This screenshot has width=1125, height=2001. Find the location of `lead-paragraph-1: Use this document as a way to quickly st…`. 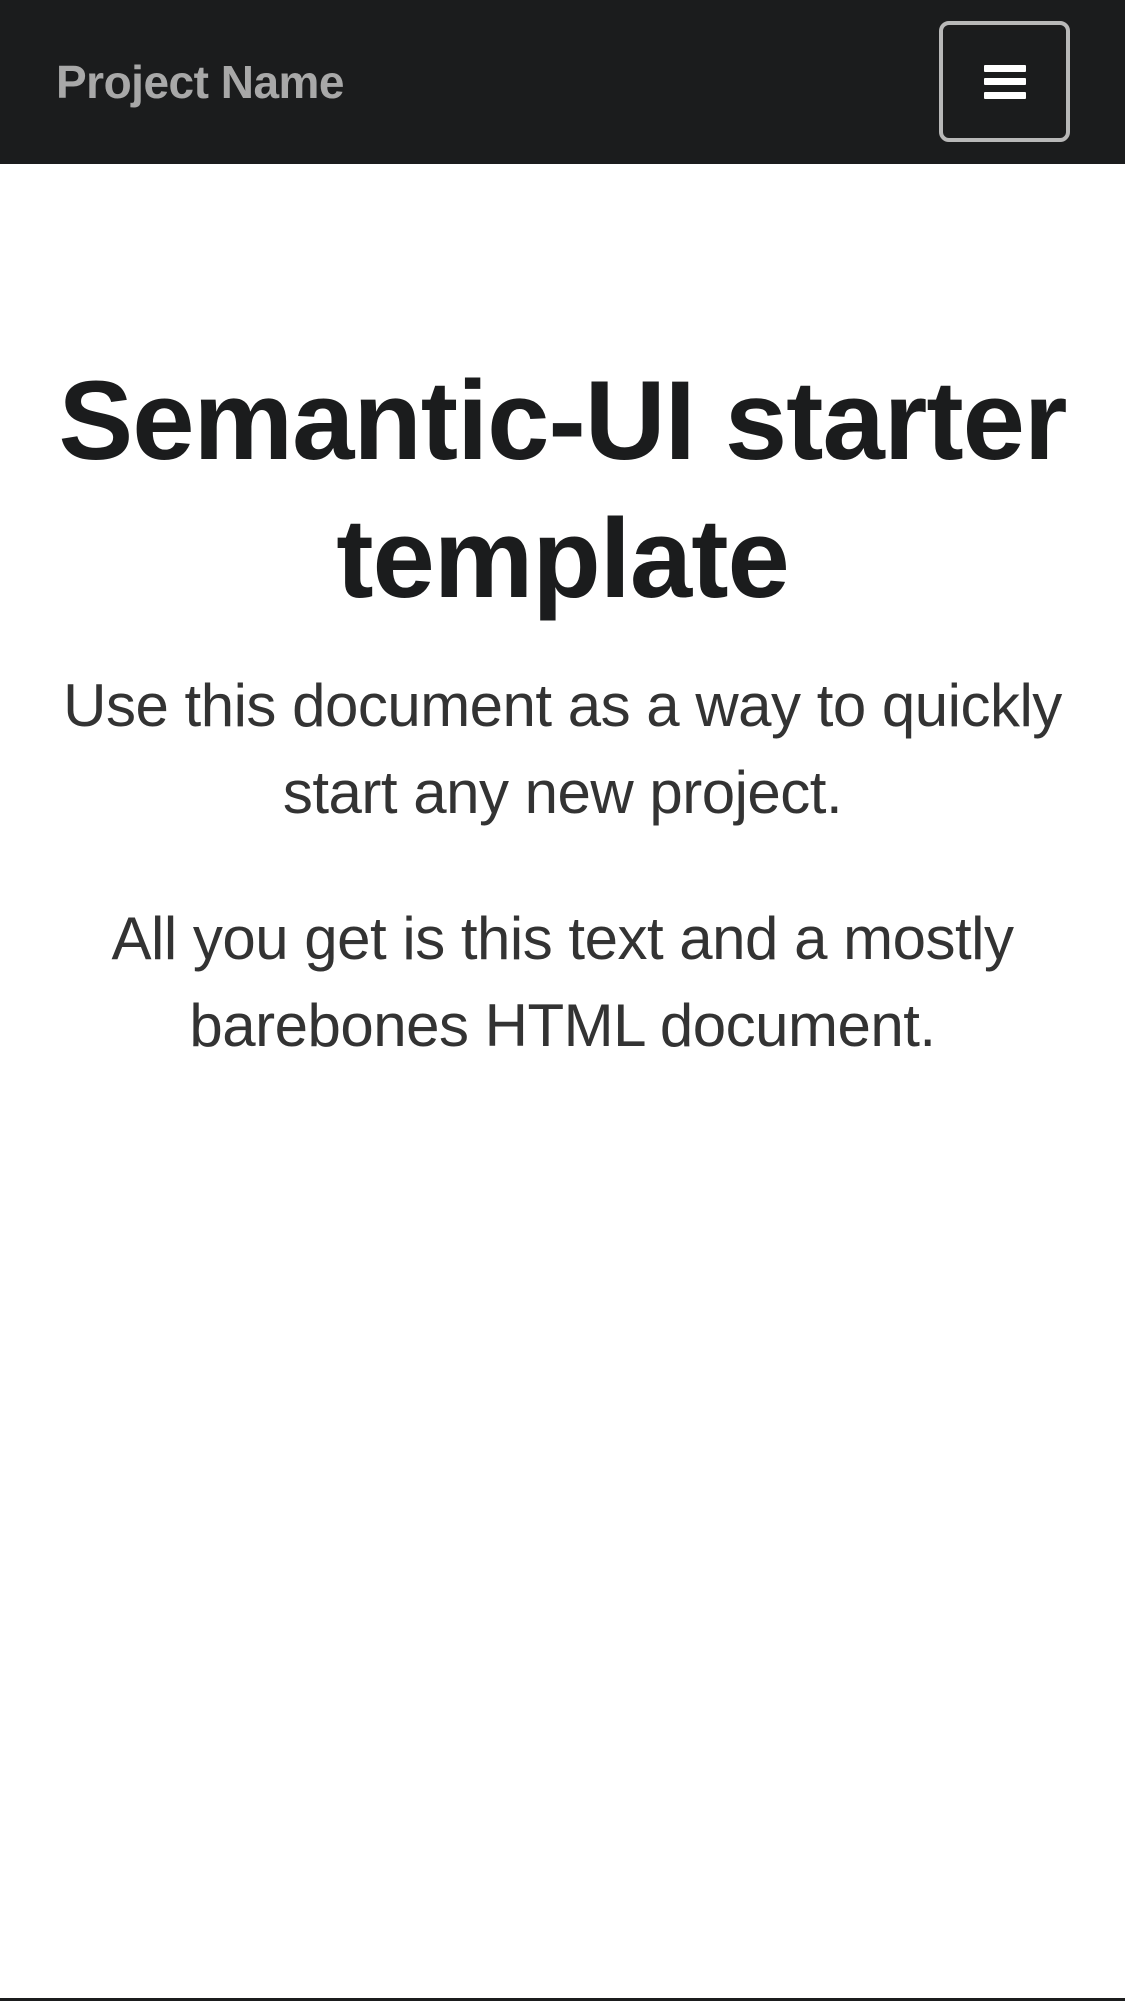

lead-paragraph-1: Use this document as a way to quickly st… is located at coordinates (562, 749).